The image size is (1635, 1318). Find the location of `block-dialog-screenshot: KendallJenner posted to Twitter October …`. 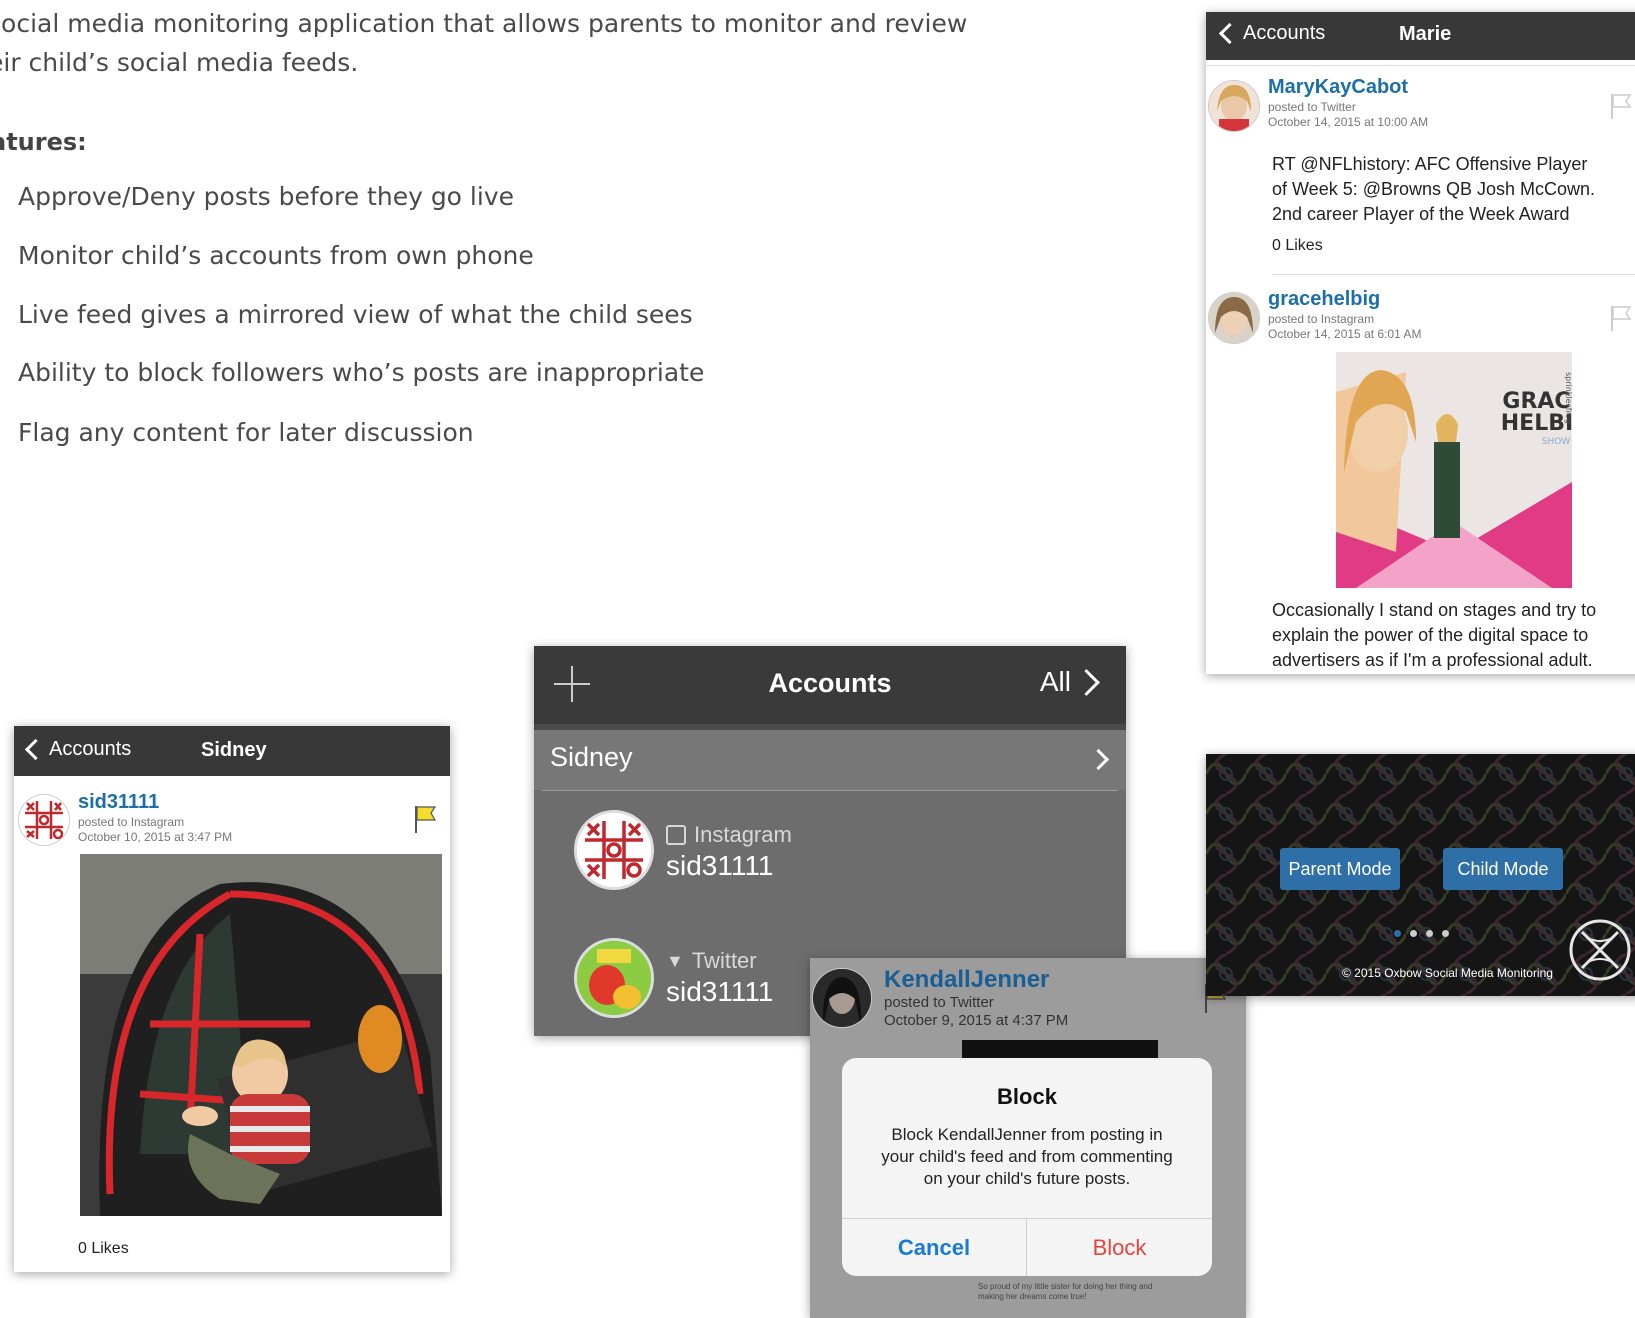

block-dialog-screenshot: KendallJenner posted to Twitter October … is located at coordinates (1028, 1138).